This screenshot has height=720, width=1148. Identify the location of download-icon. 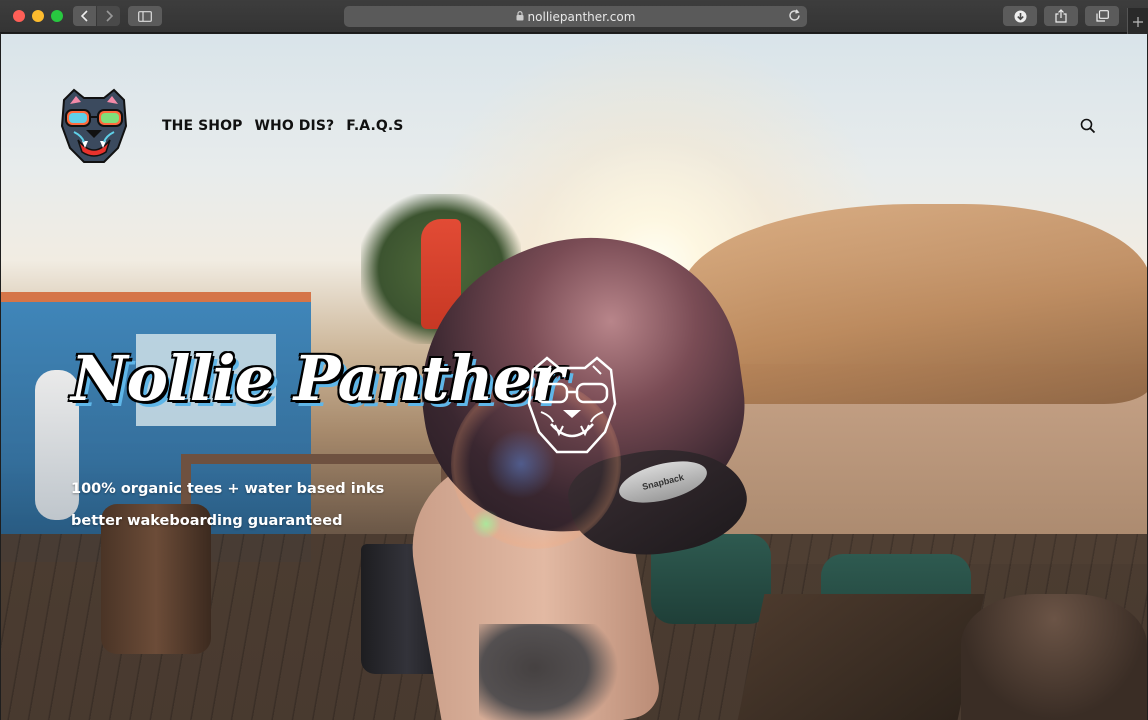
(1020, 16).